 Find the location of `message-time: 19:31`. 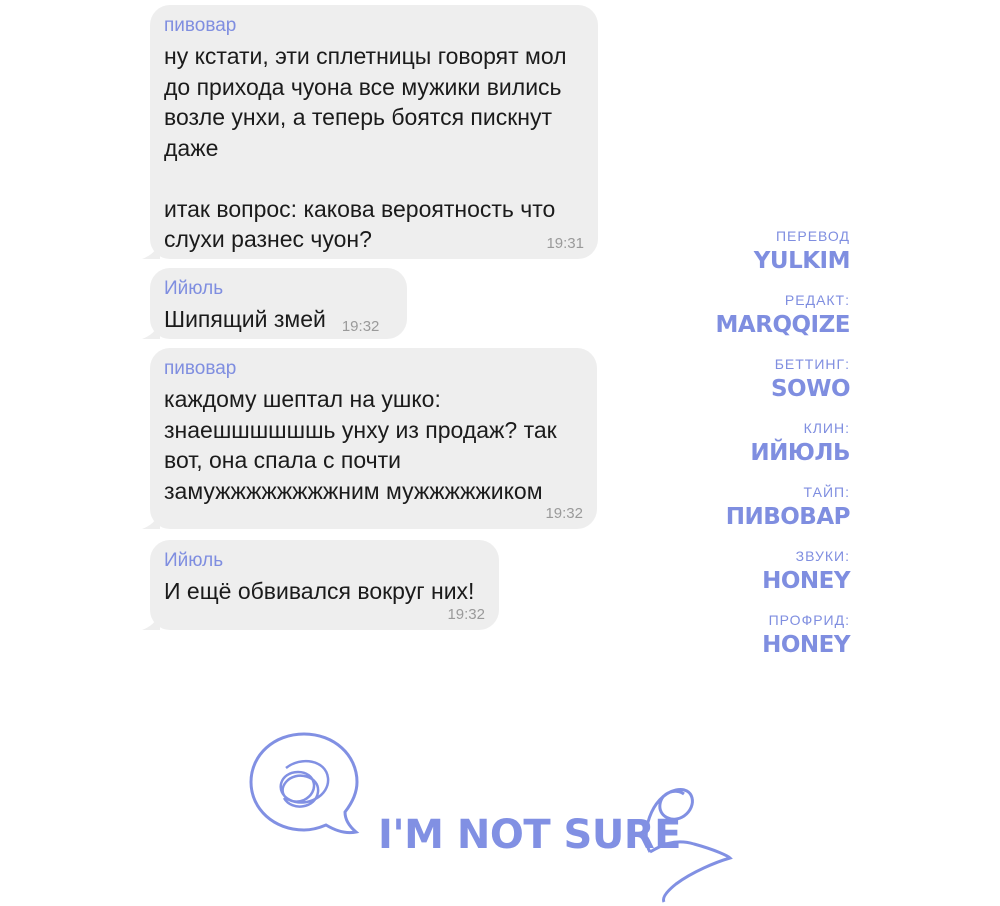

message-time: 19:31 is located at coordinates (565, 243).